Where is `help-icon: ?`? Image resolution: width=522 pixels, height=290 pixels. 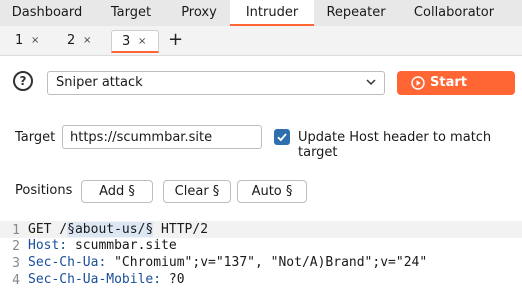
help-icon: ? is located at coordinates (23, 81).